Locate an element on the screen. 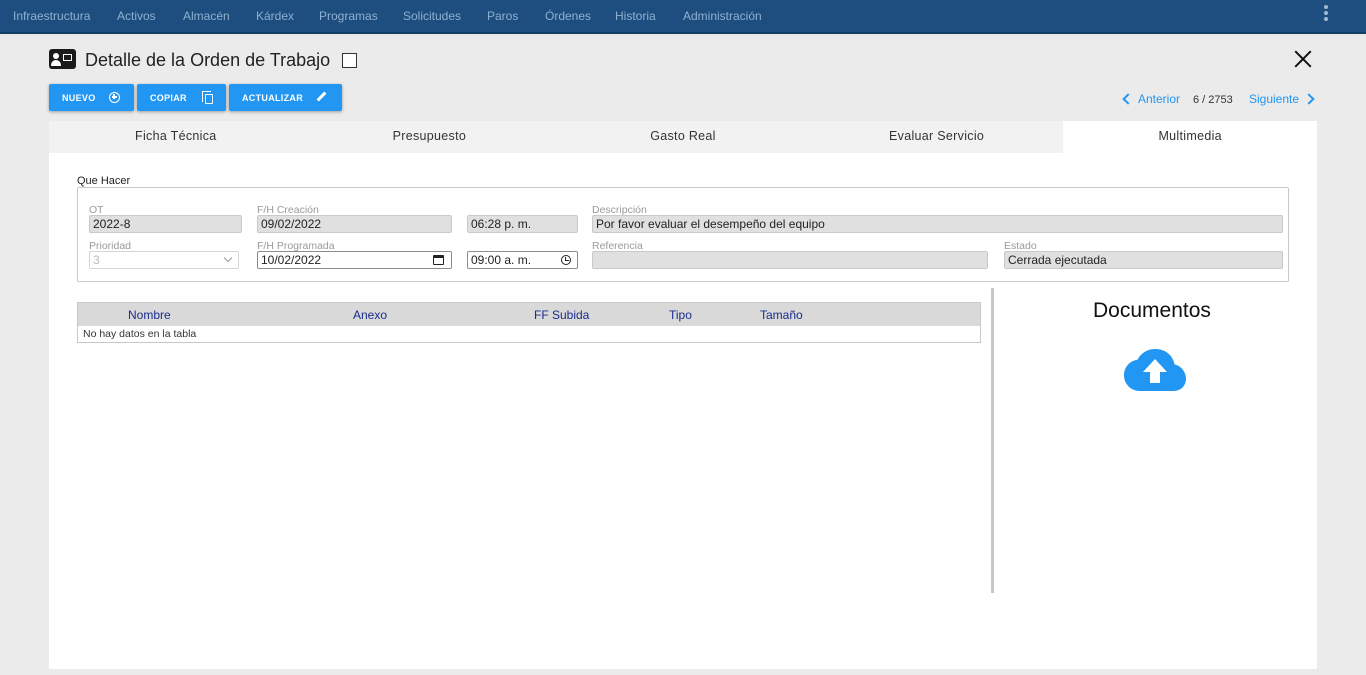 Image resolution: width=1366 pixels, height=675 pixels. nav-item-infraestructura: Infraestructura is located at coordinates (51, 16).